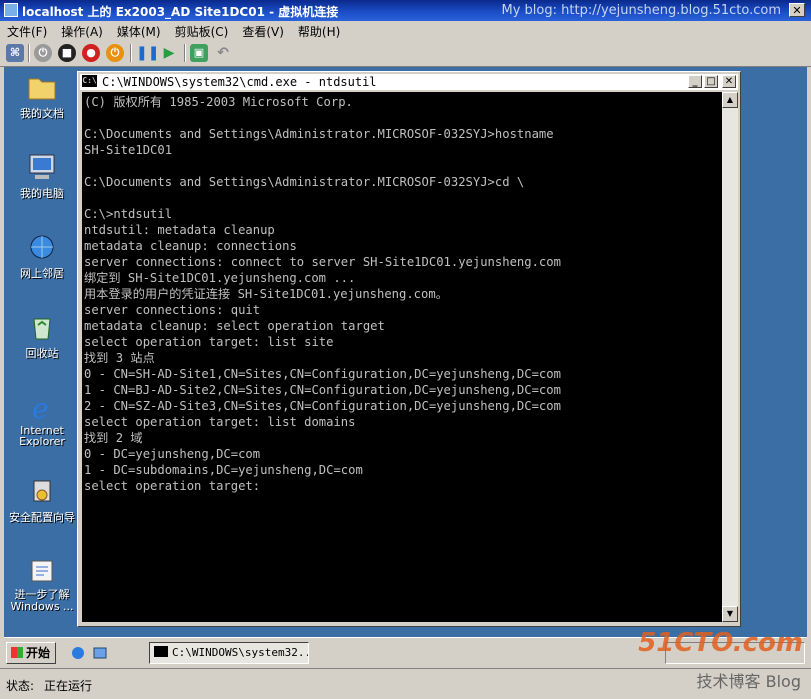 The width and height of the screenshot is (811, 699). What do you see at coordinates (263, 30) in the screenshot?
I see `menu-view: 查看(V)` at bounding box center [263, 30].